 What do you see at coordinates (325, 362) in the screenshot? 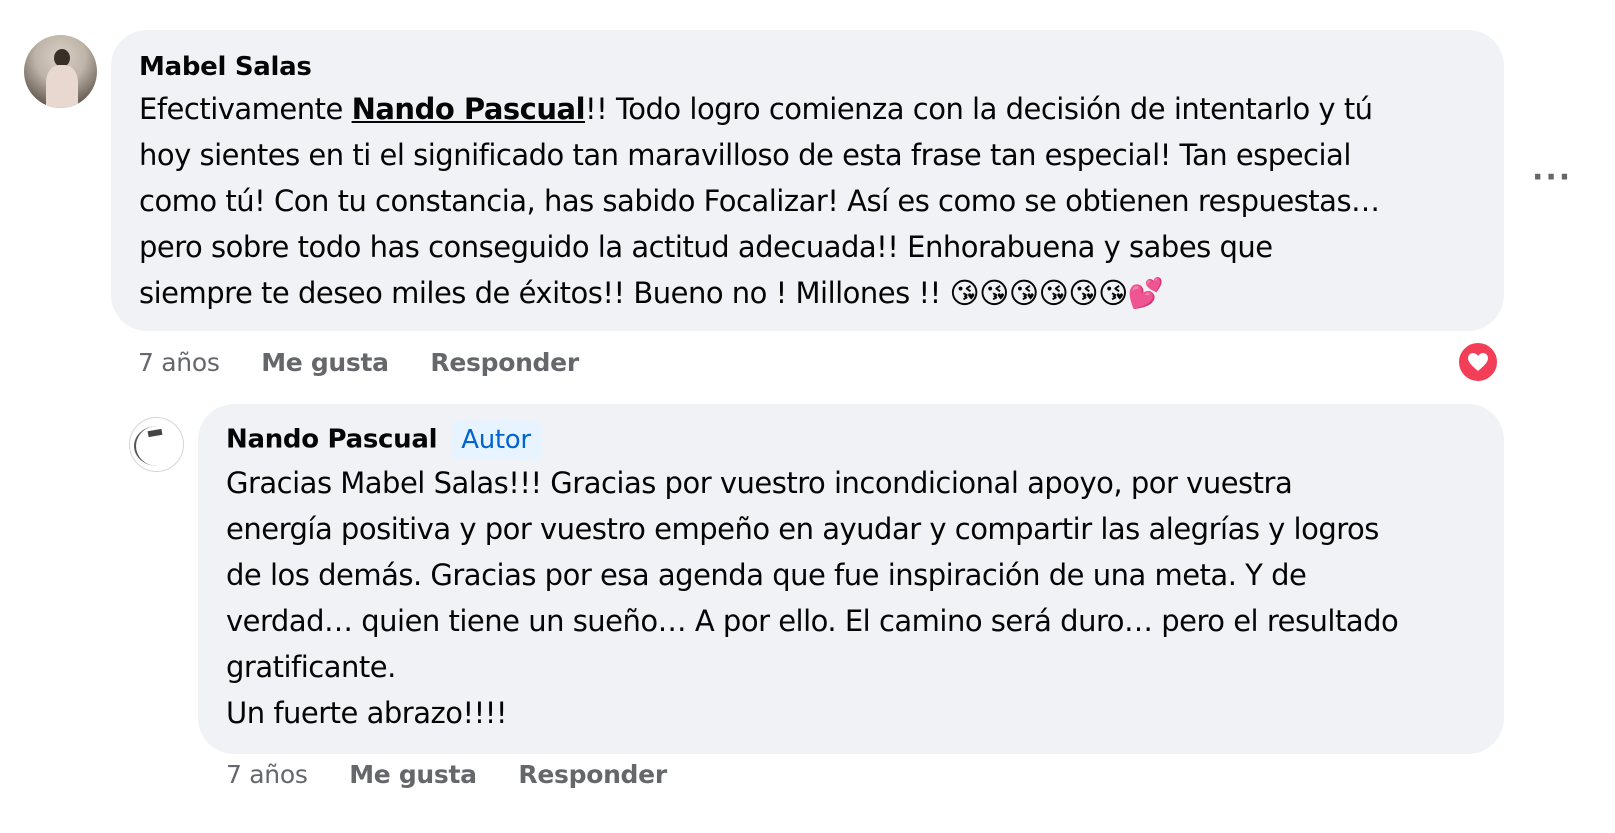
I see `like-button: Me gusta` at bounding box center [325, 362].